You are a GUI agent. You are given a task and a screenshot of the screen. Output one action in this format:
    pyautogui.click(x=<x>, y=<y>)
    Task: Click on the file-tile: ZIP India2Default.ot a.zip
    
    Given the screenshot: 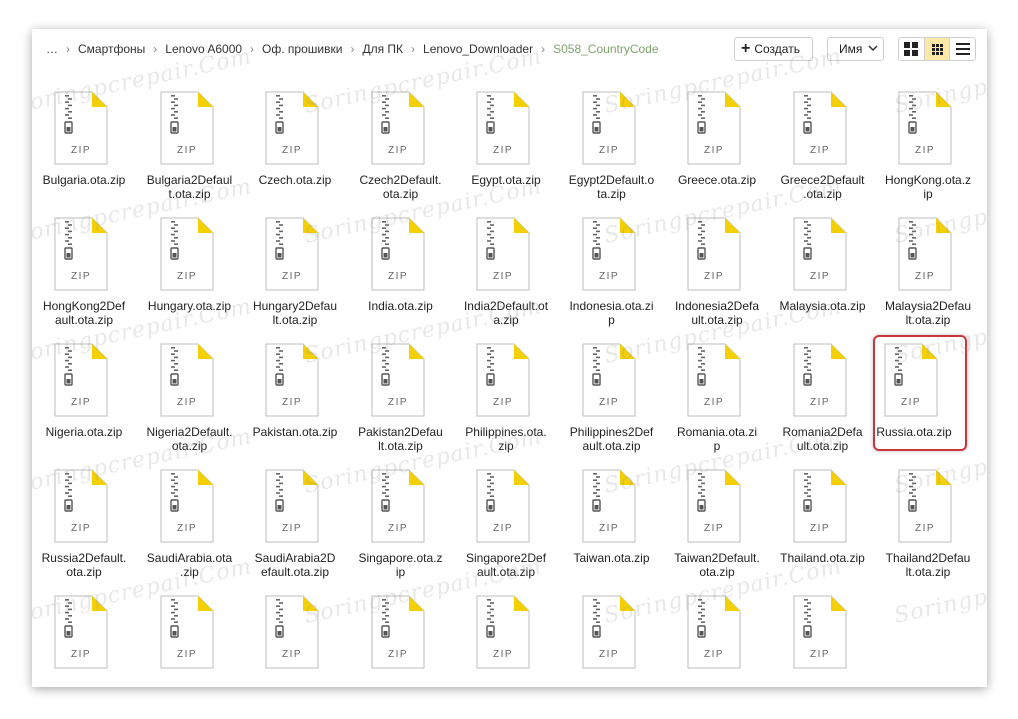 What is the action you would take?
    pyautogui.click(x=506, y=277)
    